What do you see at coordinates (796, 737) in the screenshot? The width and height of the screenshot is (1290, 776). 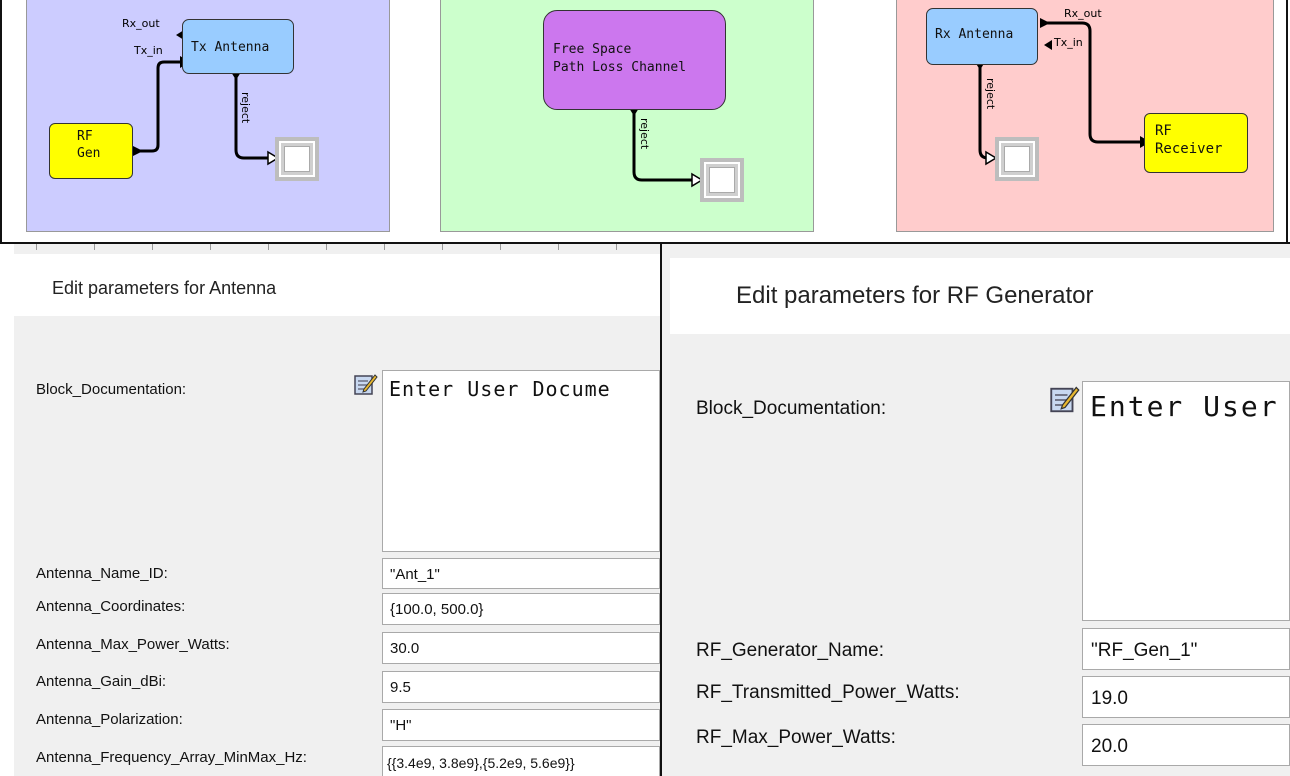 I see `param-label: RF_Max_Power_Watts:` at bounding box center [796, 737].